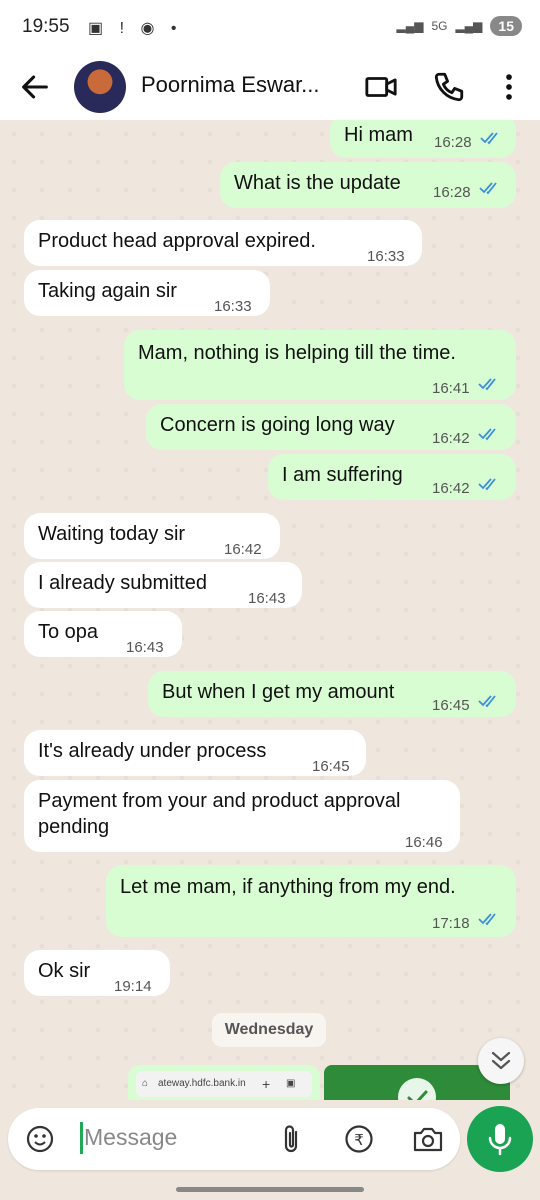 Image resolution: width=540 pixels, height=1200 pixels. I want to click on message-bubble-out: What is the update 16:28, so click(368, 185).